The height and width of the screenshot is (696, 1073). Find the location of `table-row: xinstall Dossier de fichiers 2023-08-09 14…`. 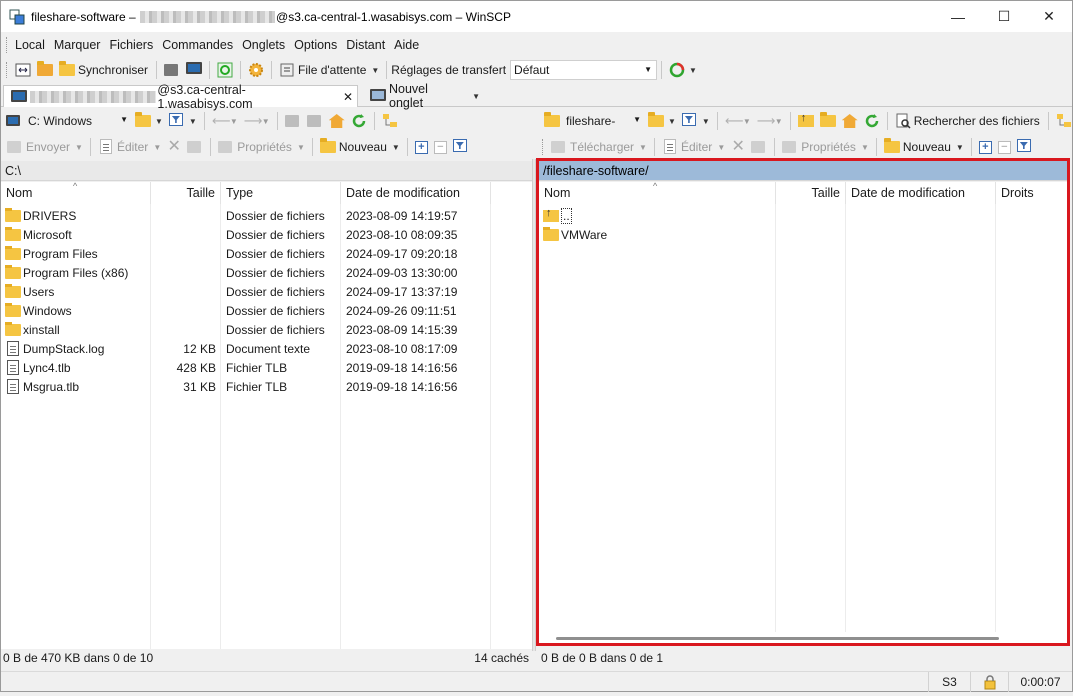

table-row: xinstall Dossier de fichiers 2023-08-09 14… is located at coordinates (246, 329).